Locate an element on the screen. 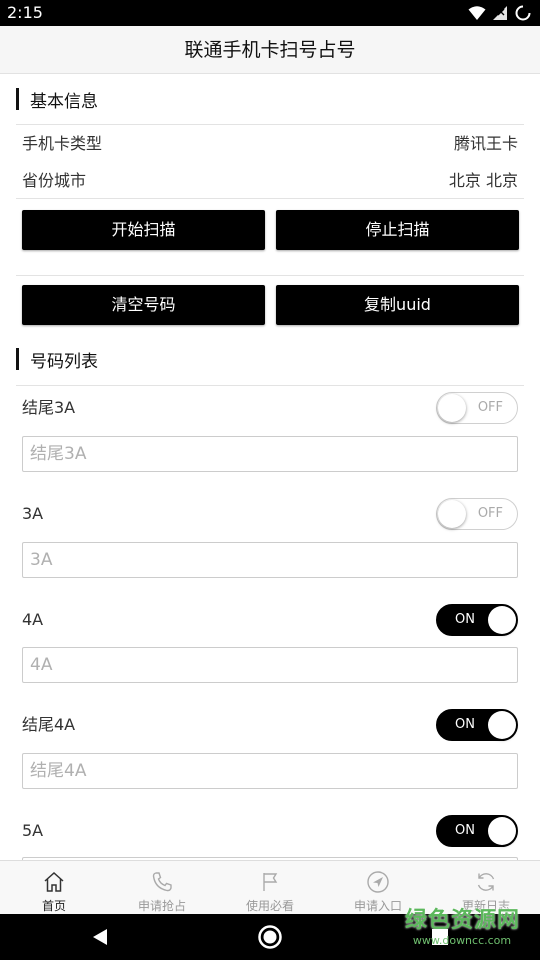 The image size is (540, 960). tab-changelog: 更新日志 is located at coordinates (486, 888).